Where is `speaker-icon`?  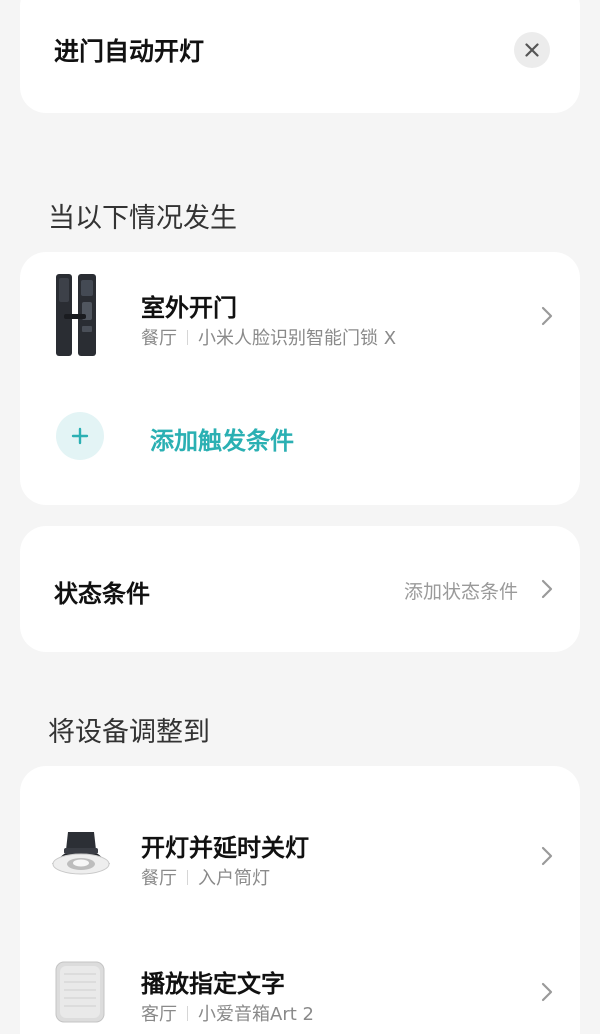
speaker-icon is located at coordinates (80, 992).